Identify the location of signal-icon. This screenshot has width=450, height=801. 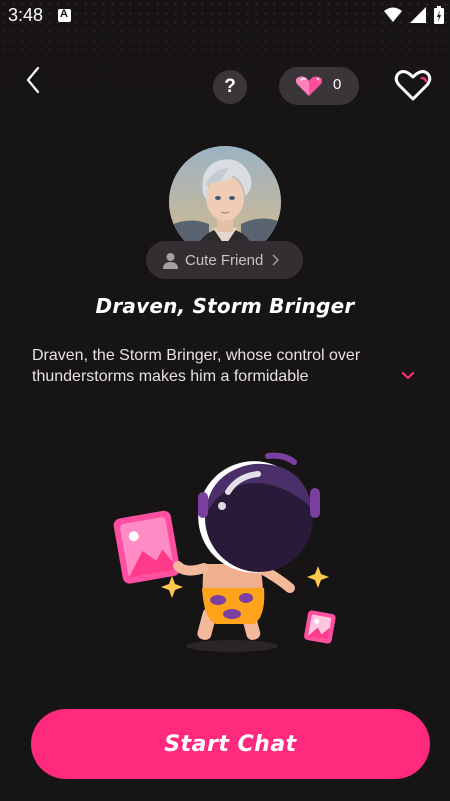
(418, 15).